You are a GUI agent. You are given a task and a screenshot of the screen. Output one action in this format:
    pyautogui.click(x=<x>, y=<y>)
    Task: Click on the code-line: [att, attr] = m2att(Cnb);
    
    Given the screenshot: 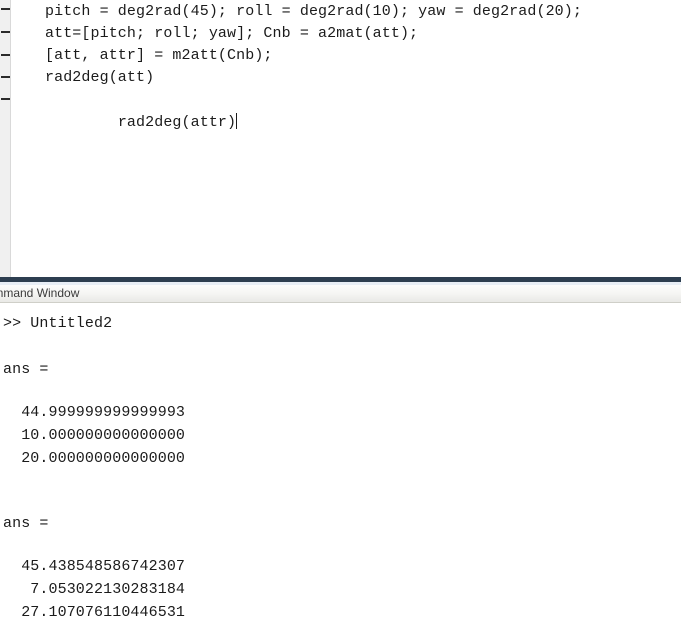 What is the action you would take?
    pyautogui.click(x=159, y=55)
    